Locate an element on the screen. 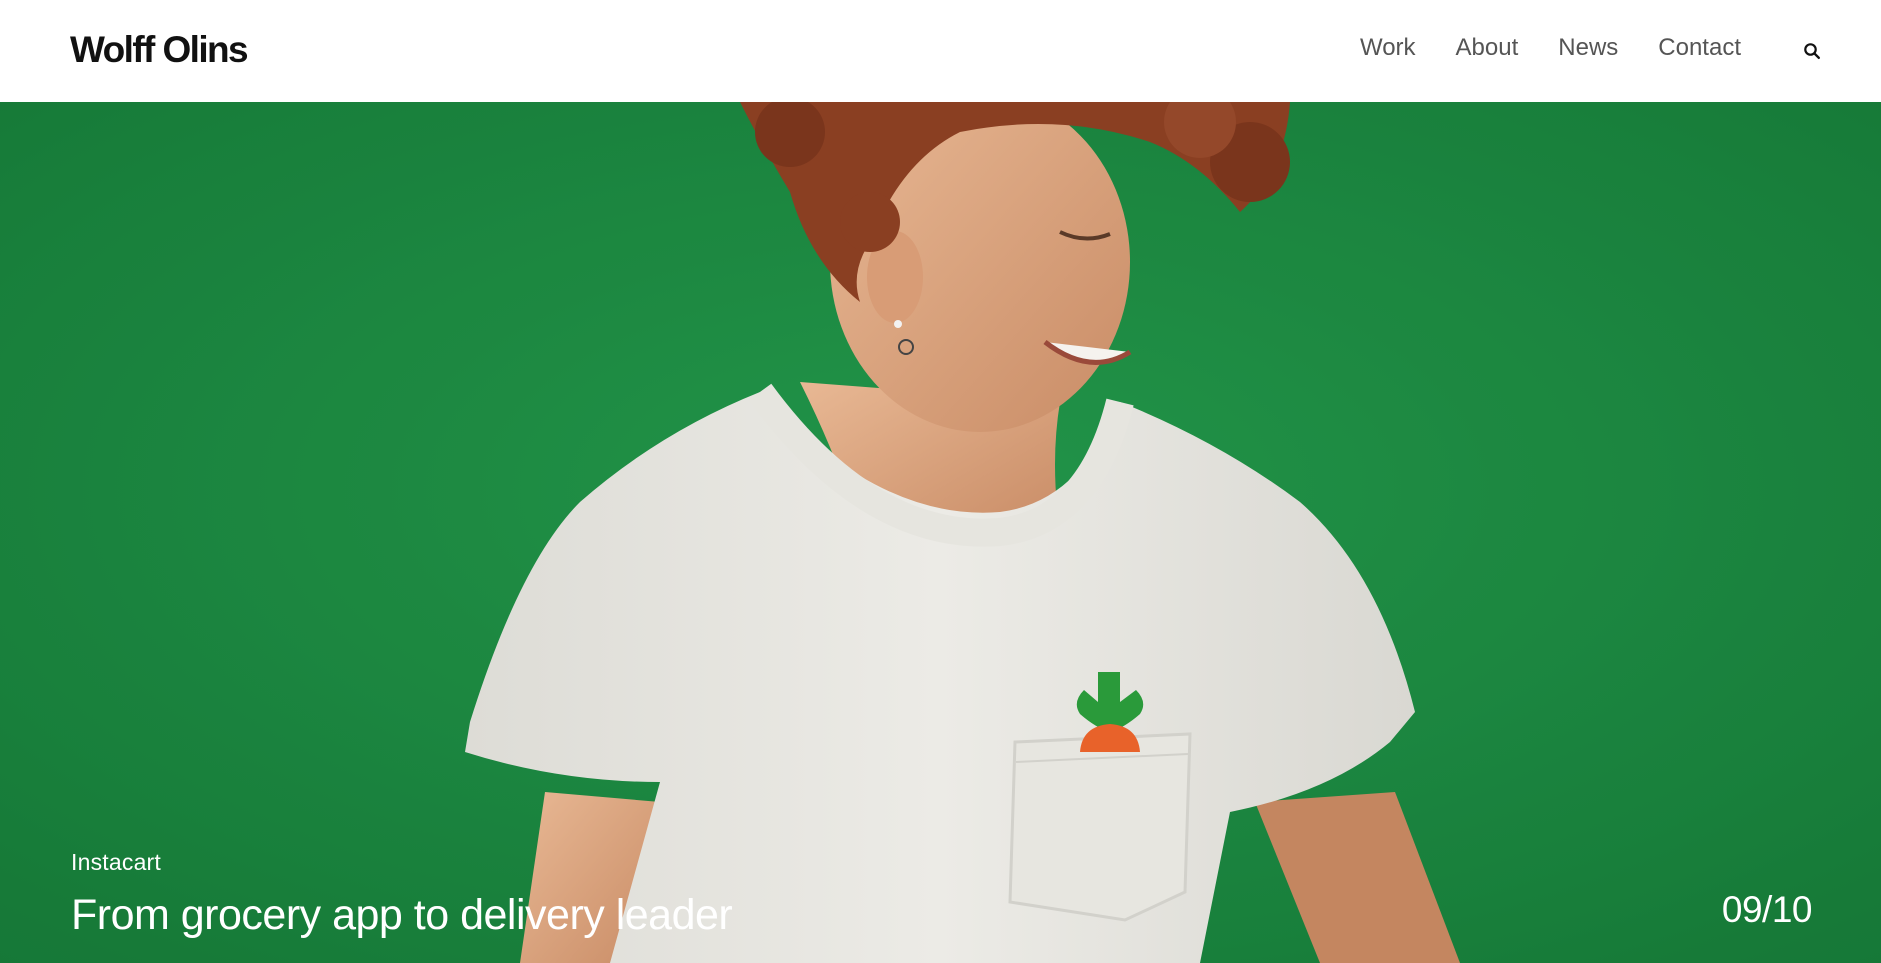 Image resolution: width=1881 pixels, height=963 pixels. slide-headline: From grocery app to delivery leader is located at coordinates (402, 915).